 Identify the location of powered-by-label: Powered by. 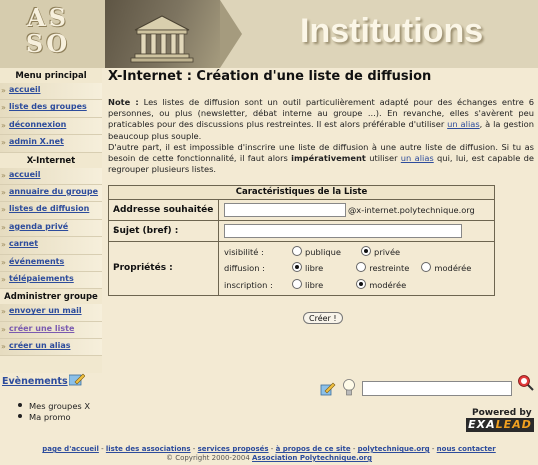
(502, 413).